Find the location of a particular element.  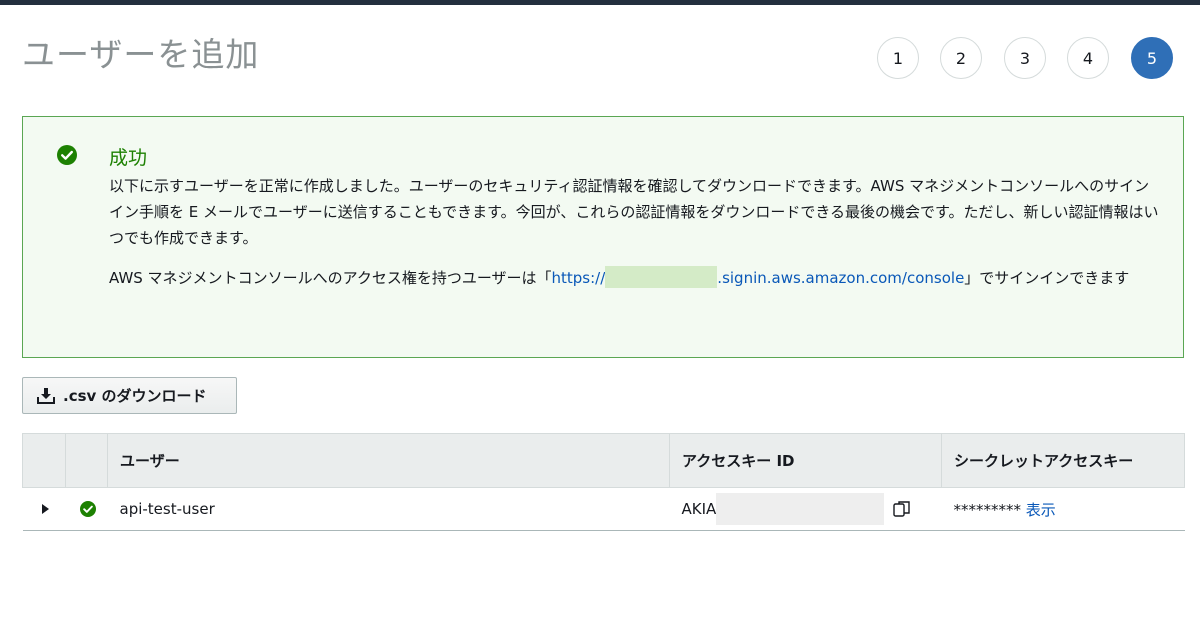

expand-cell is located at coordinates (44, 509).